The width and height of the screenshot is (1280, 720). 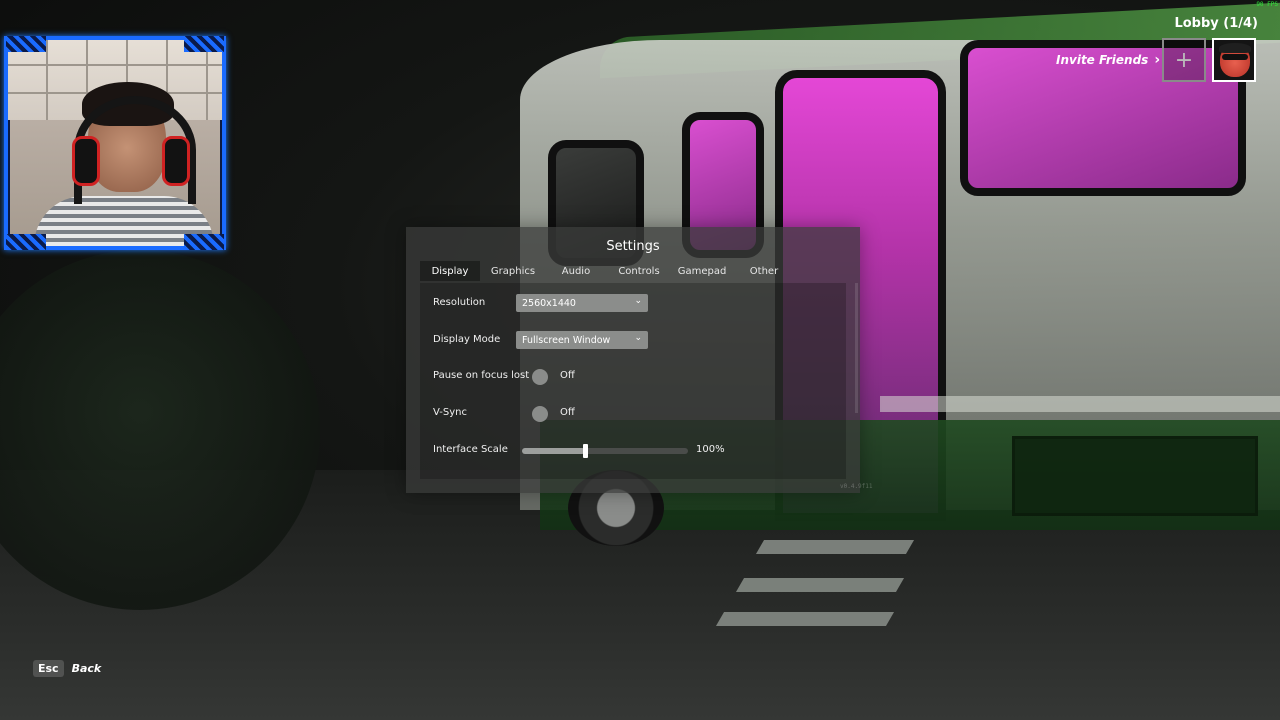 I want to click on add-player-slot: +, so click(x=1184, y=60).